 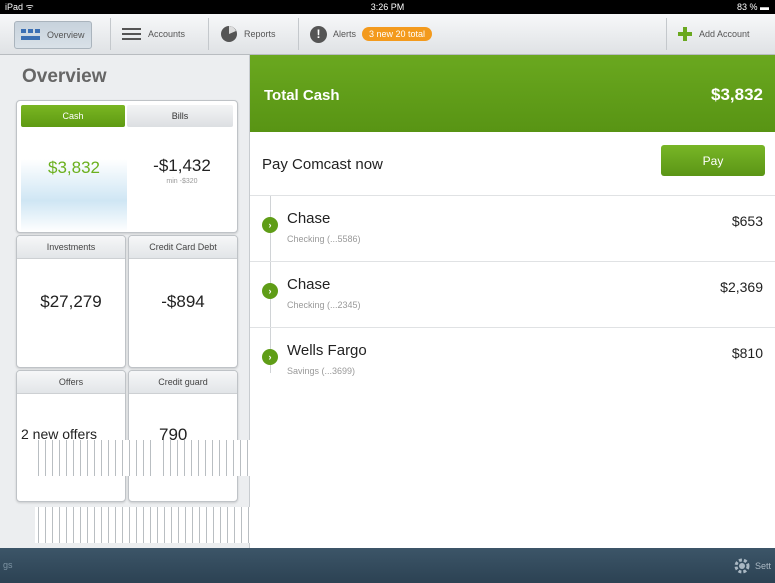 I want to click on status-time: 3:26 PM, so click(x=387, y=7).